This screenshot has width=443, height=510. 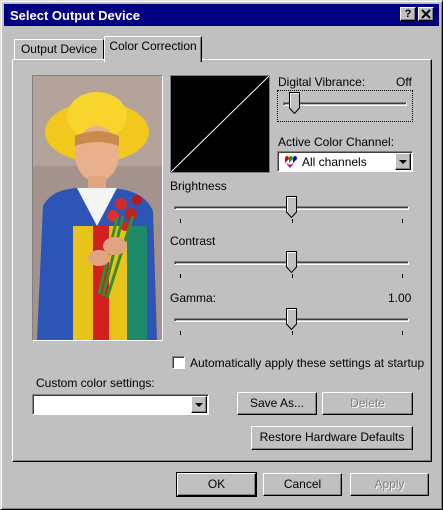 What do you see at coordinates (389, 484) in the screenshot?
I see `apply-button: Apply` at bounding box center [389, 484].